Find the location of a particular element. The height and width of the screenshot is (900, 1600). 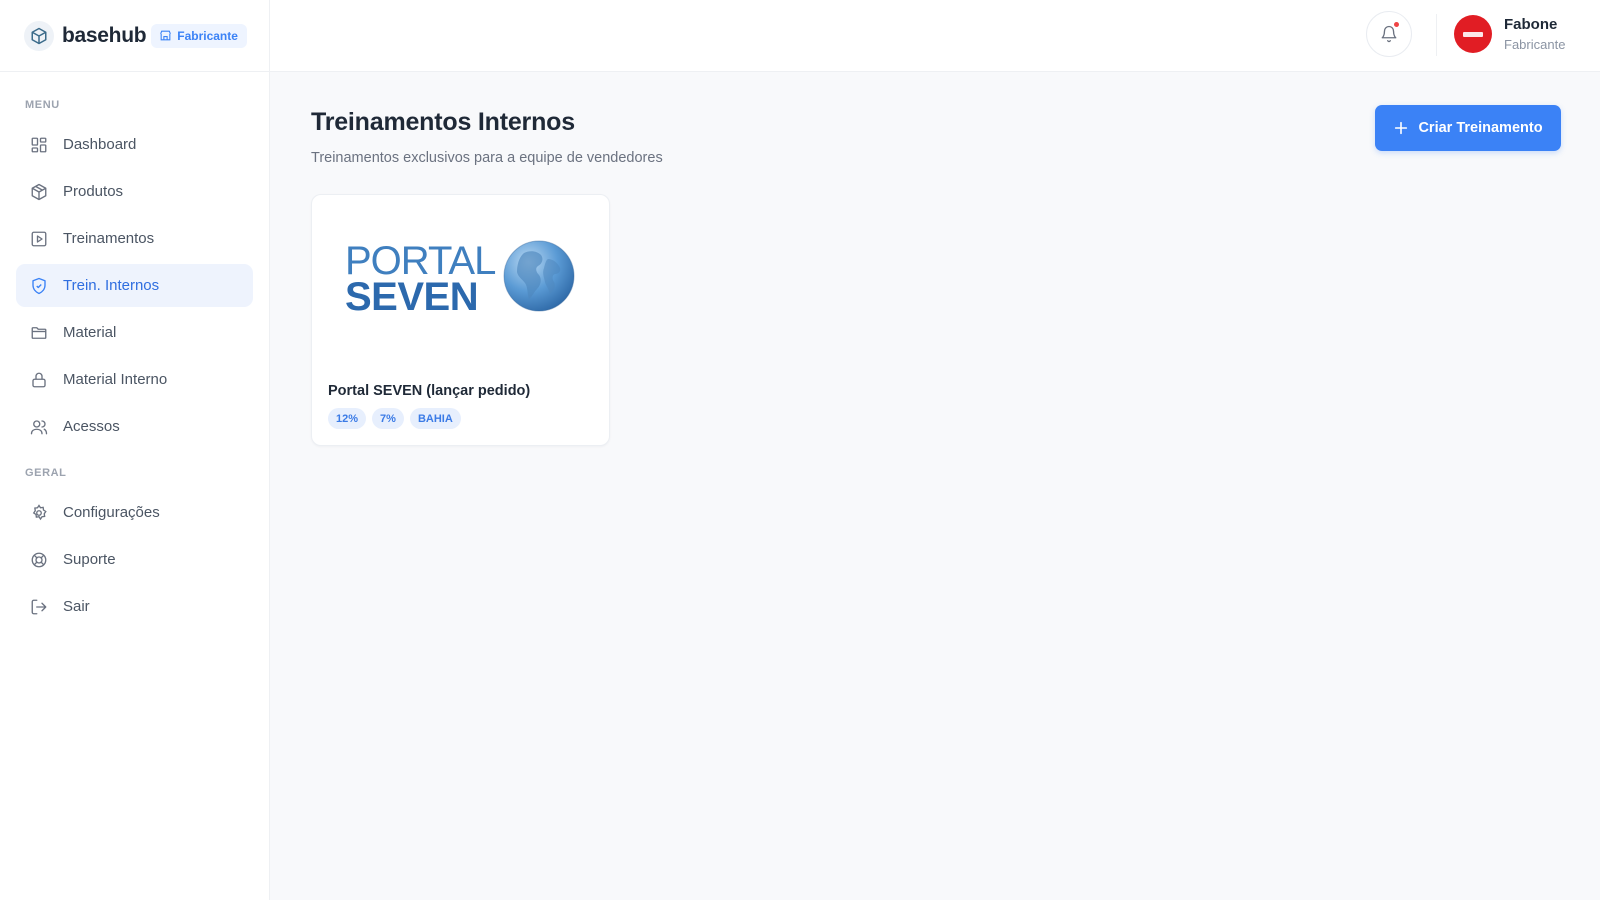

sidebar-item-dashboard: Dashboard is located at coordinates (134, 144).